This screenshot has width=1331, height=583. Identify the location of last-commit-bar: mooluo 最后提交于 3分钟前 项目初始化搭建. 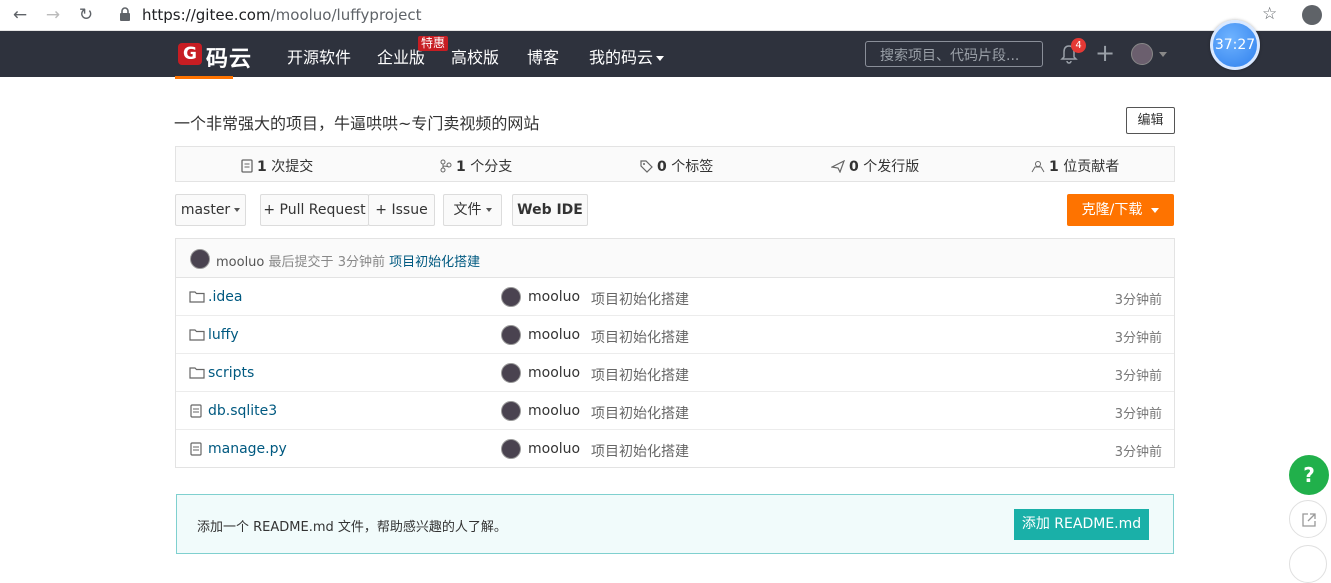
(675, 258).